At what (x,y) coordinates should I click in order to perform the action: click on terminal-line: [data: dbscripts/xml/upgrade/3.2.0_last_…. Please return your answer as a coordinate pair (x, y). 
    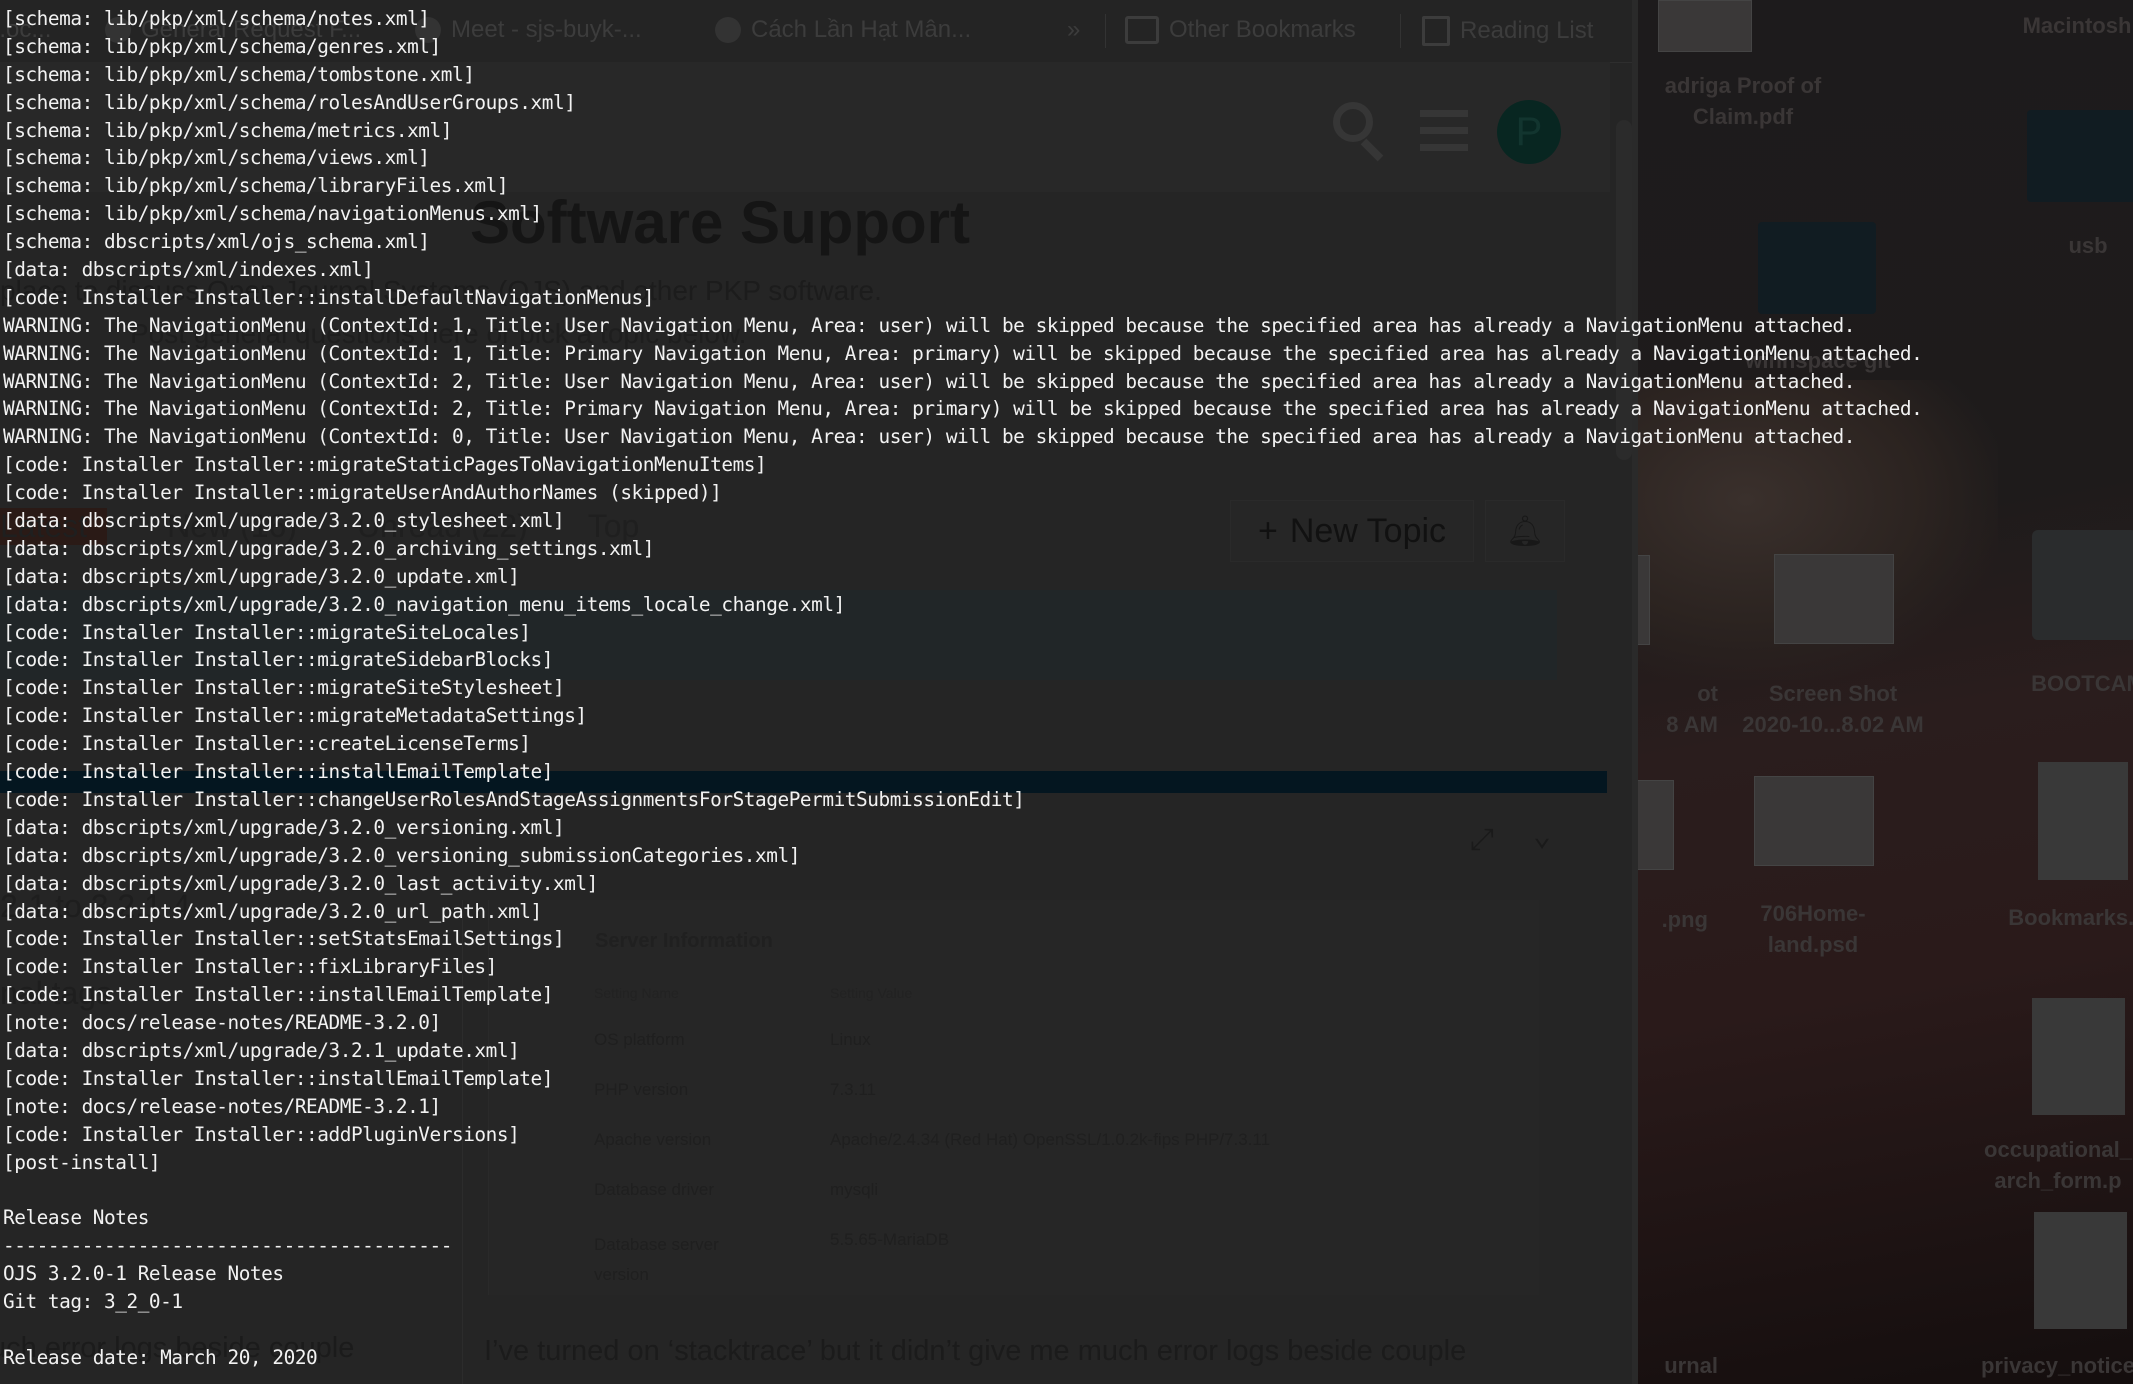
    Looking at the image, I should click on (300, 883).